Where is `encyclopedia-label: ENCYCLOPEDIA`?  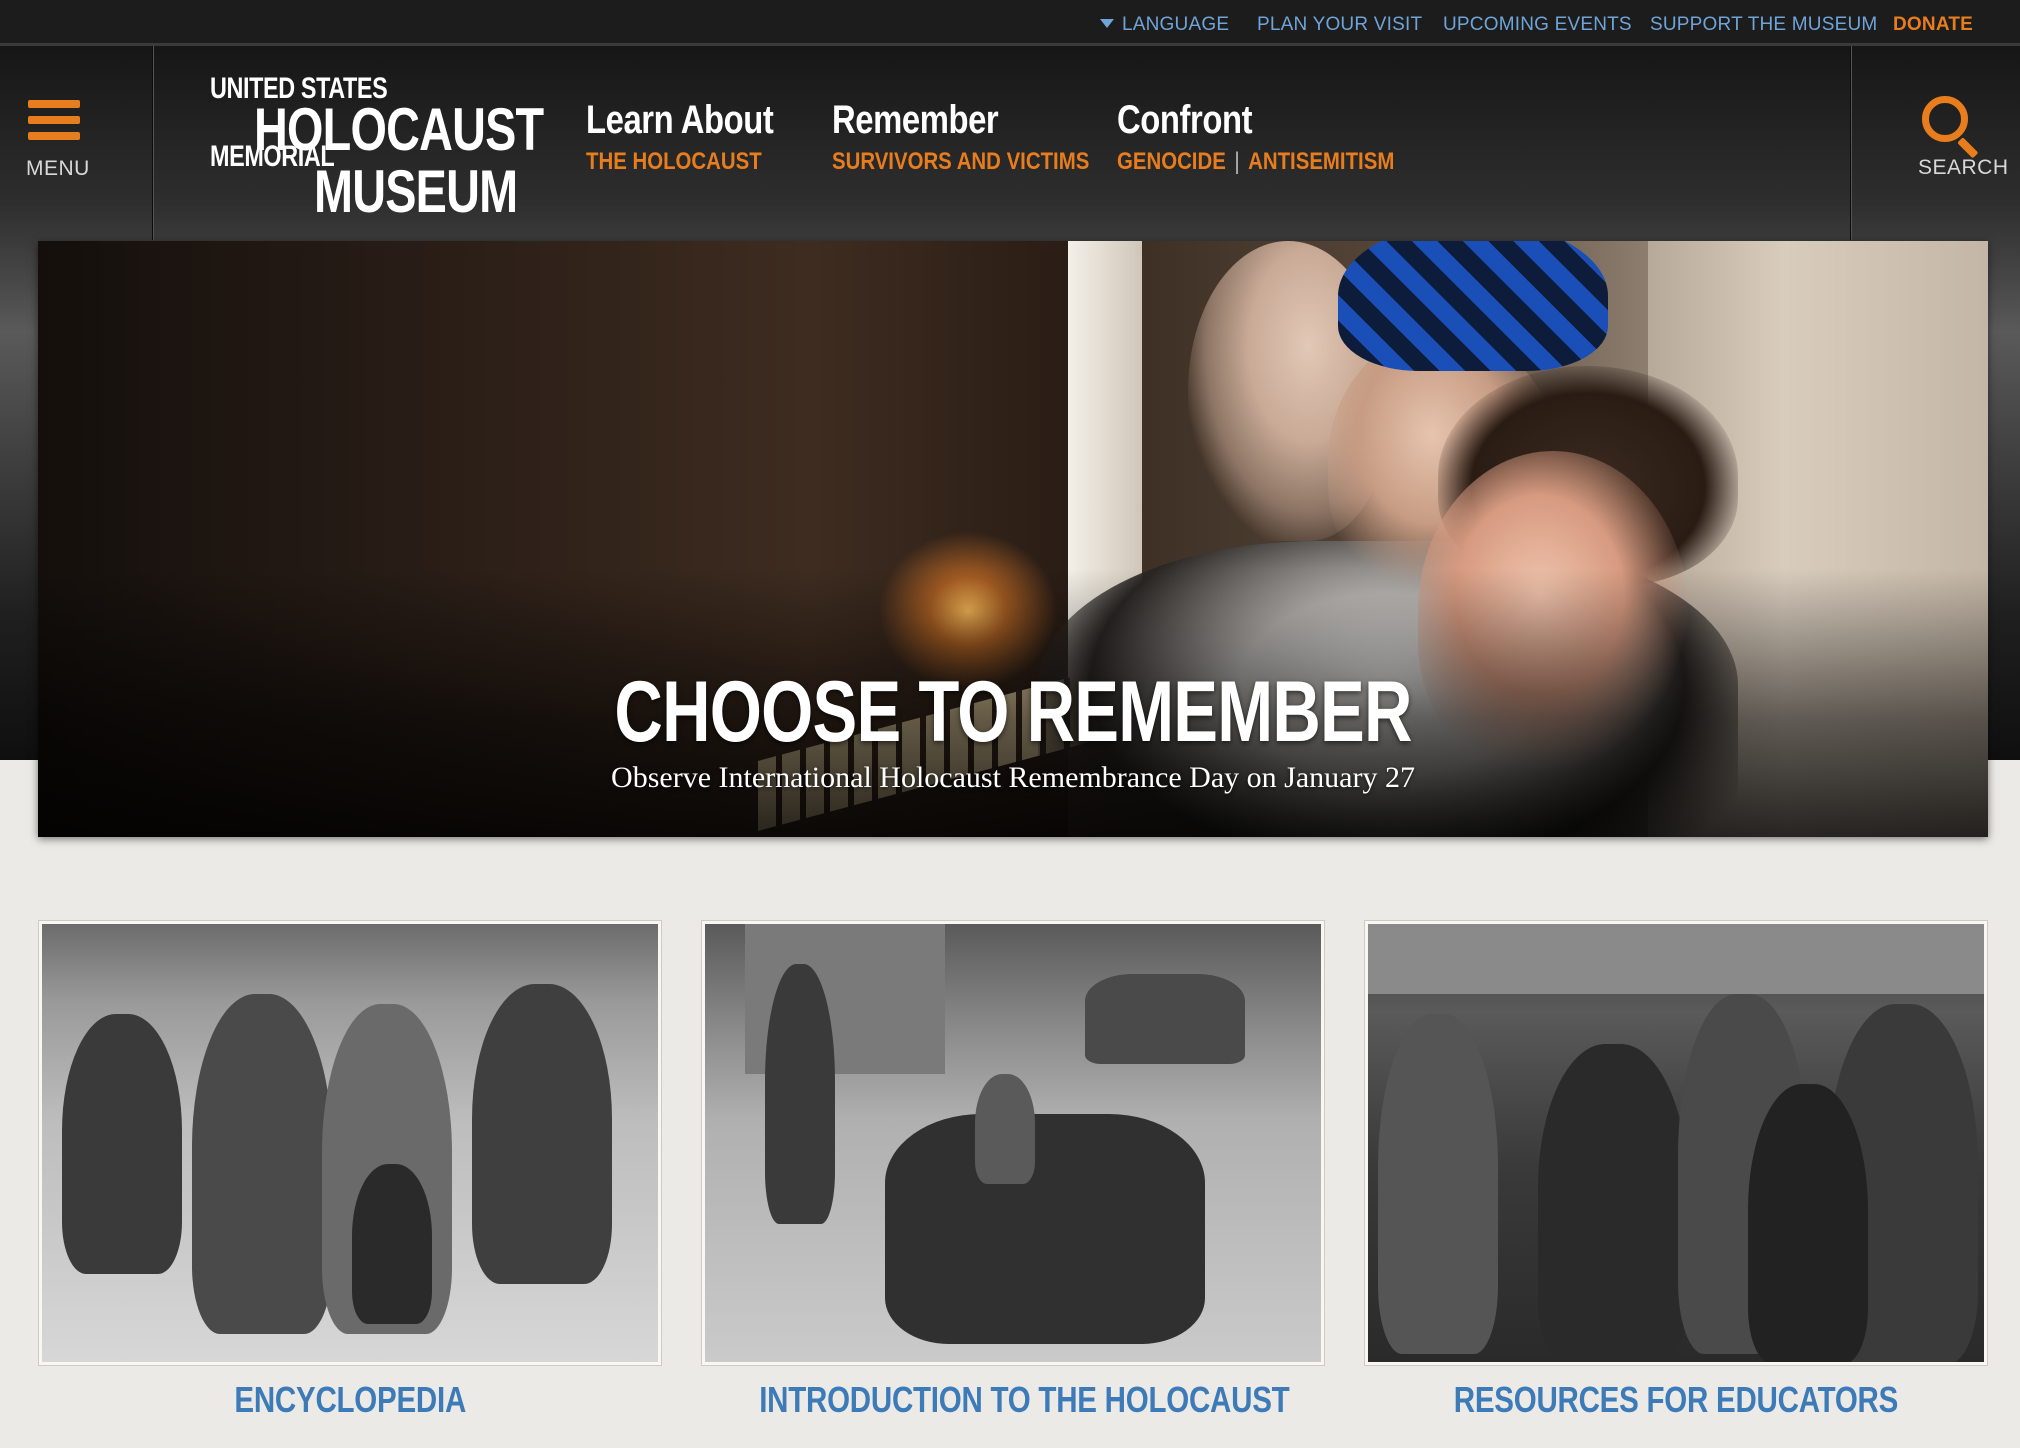
encyclopedia-label: ENCYCLOPEDIA is located at coordinates (350, 1400).